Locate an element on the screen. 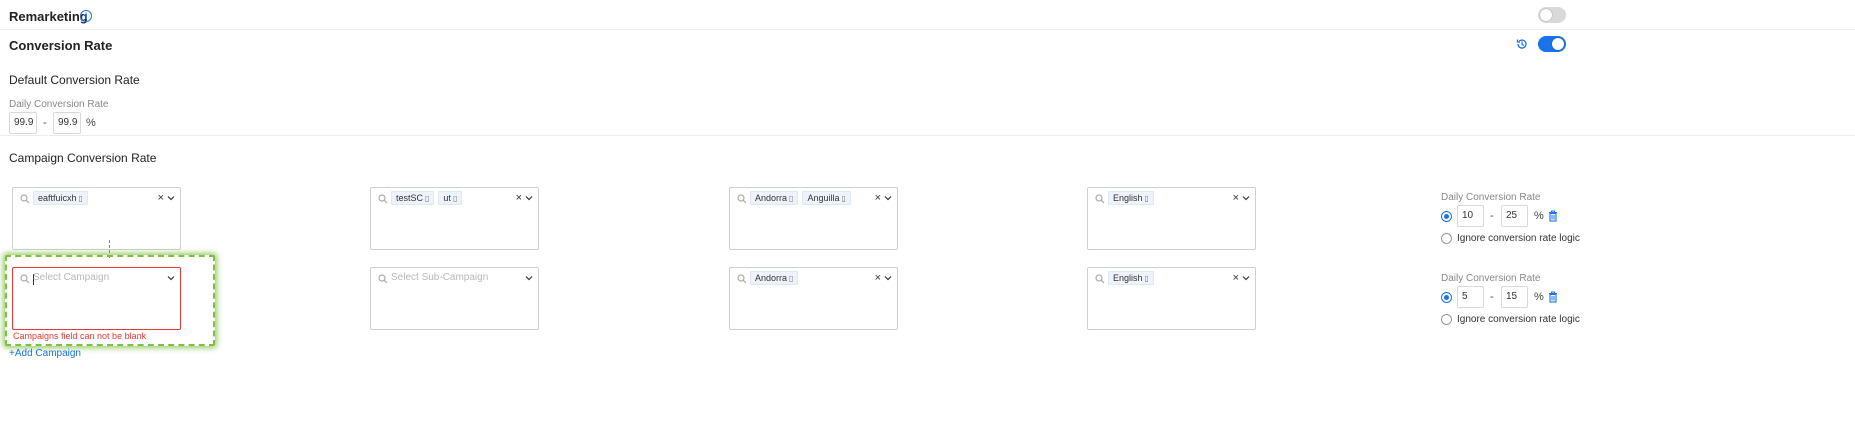 The height and width of the screenshot is (422, 1855). default-max-input: 99.9 is located at coordinates (67, 123).